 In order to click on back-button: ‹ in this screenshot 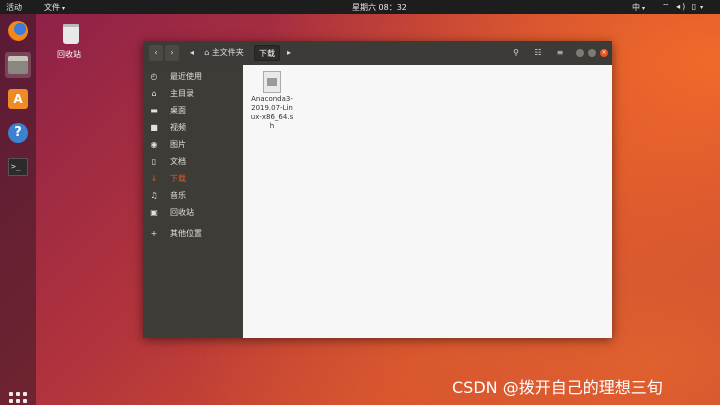, I will do `click(156, 53)`.